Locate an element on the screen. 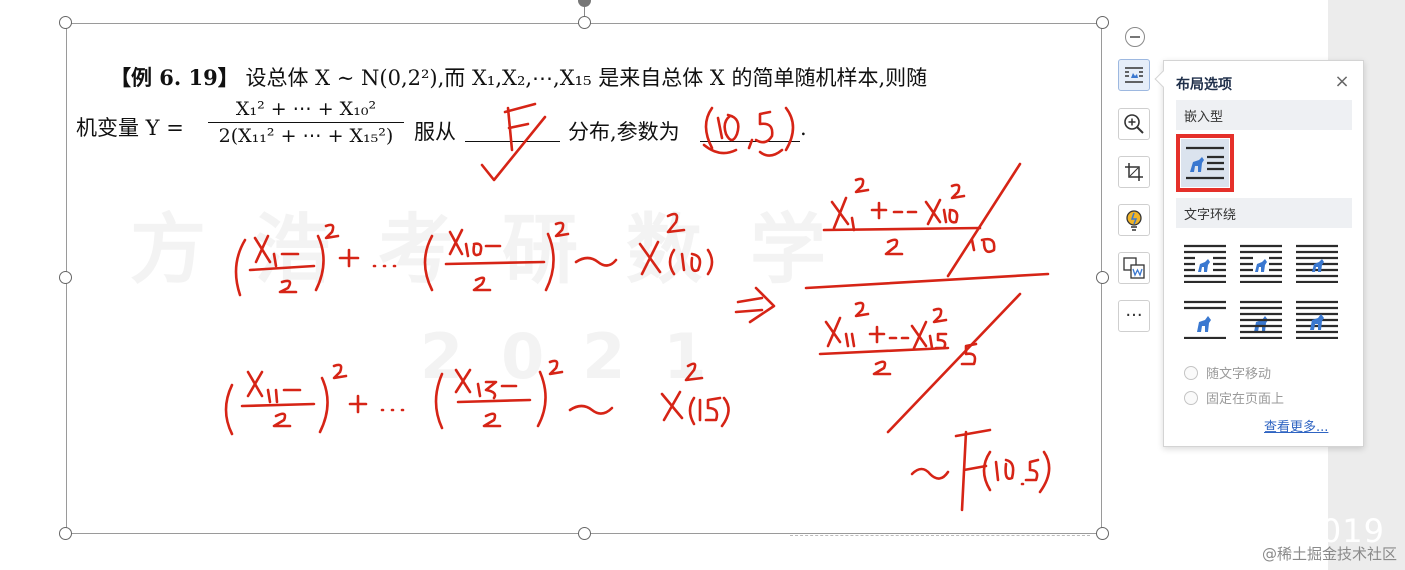  layout-behind-text-option is located at coordinates (1261, 319).